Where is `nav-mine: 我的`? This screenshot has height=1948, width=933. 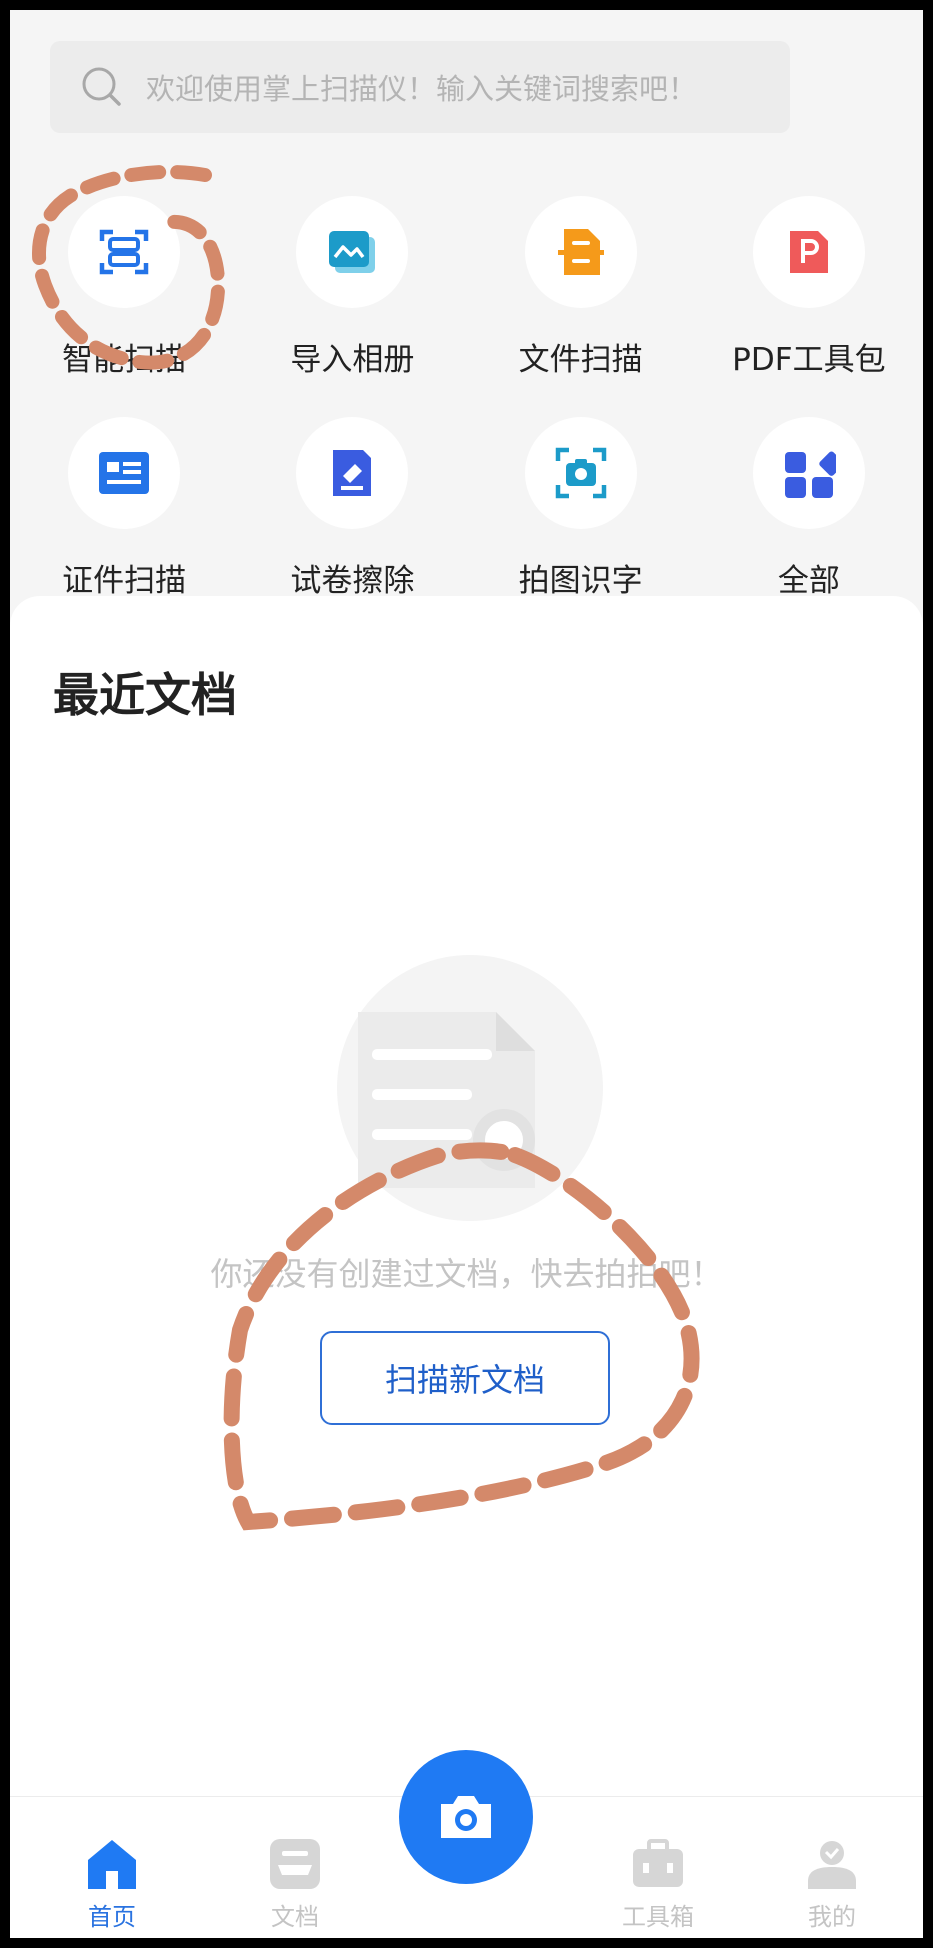 nav-mine: 我的 is located at coordinates (832, 1884).